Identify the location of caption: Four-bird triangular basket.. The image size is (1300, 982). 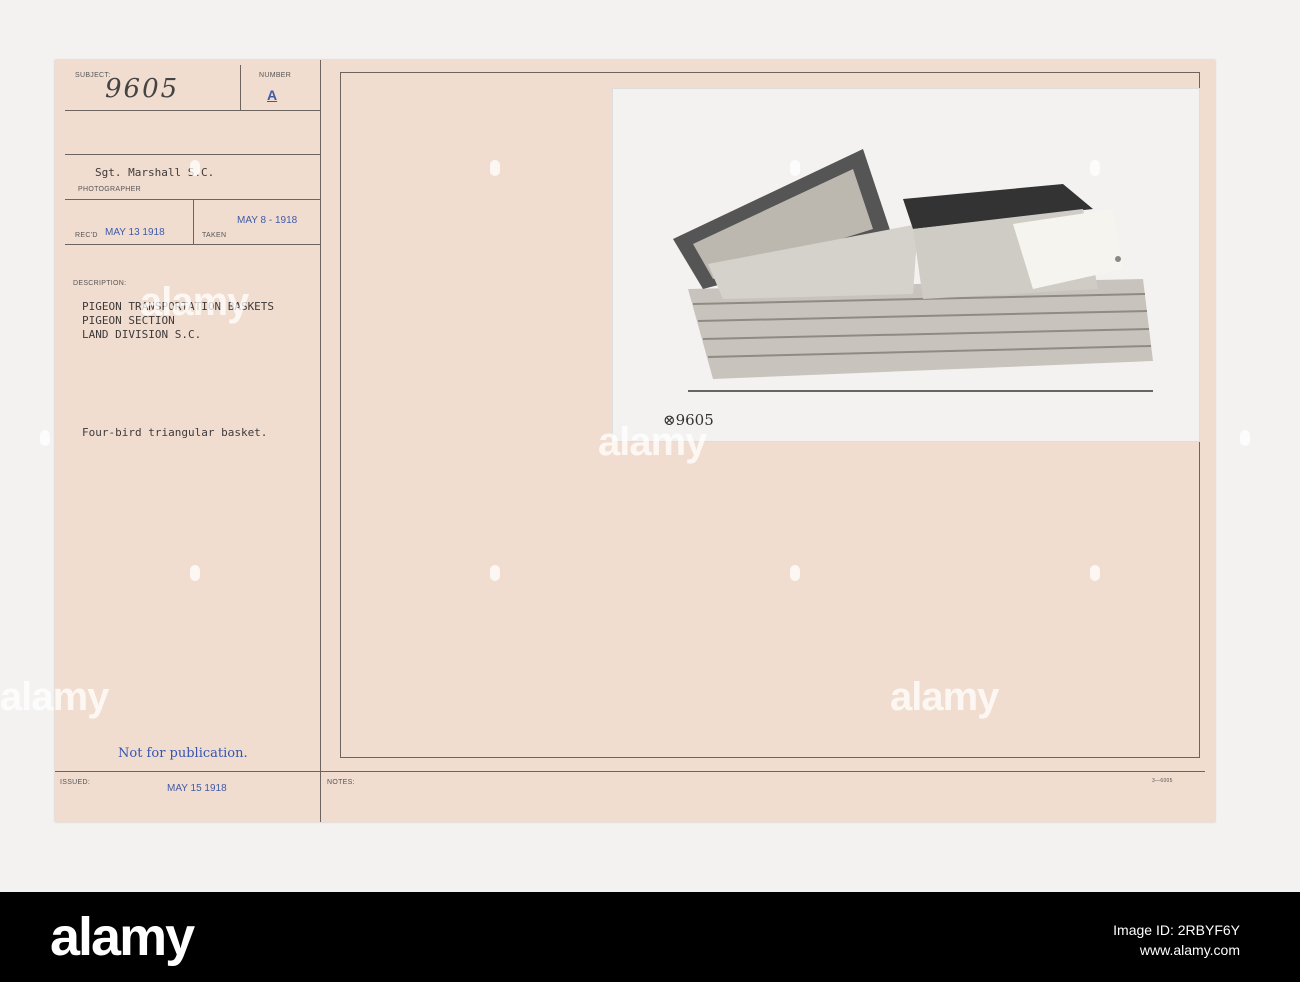
(175, 432).